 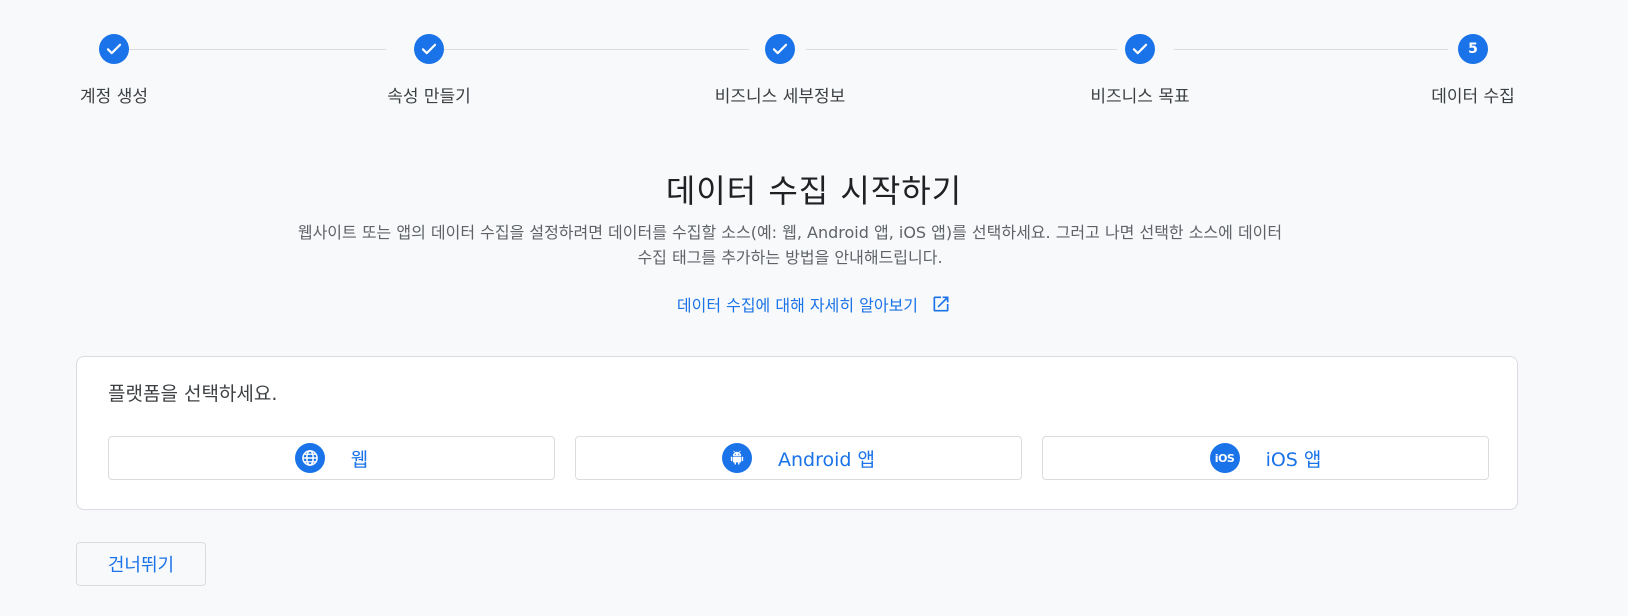 I want to click on step-number: 5, so click(x=1473, y=49).